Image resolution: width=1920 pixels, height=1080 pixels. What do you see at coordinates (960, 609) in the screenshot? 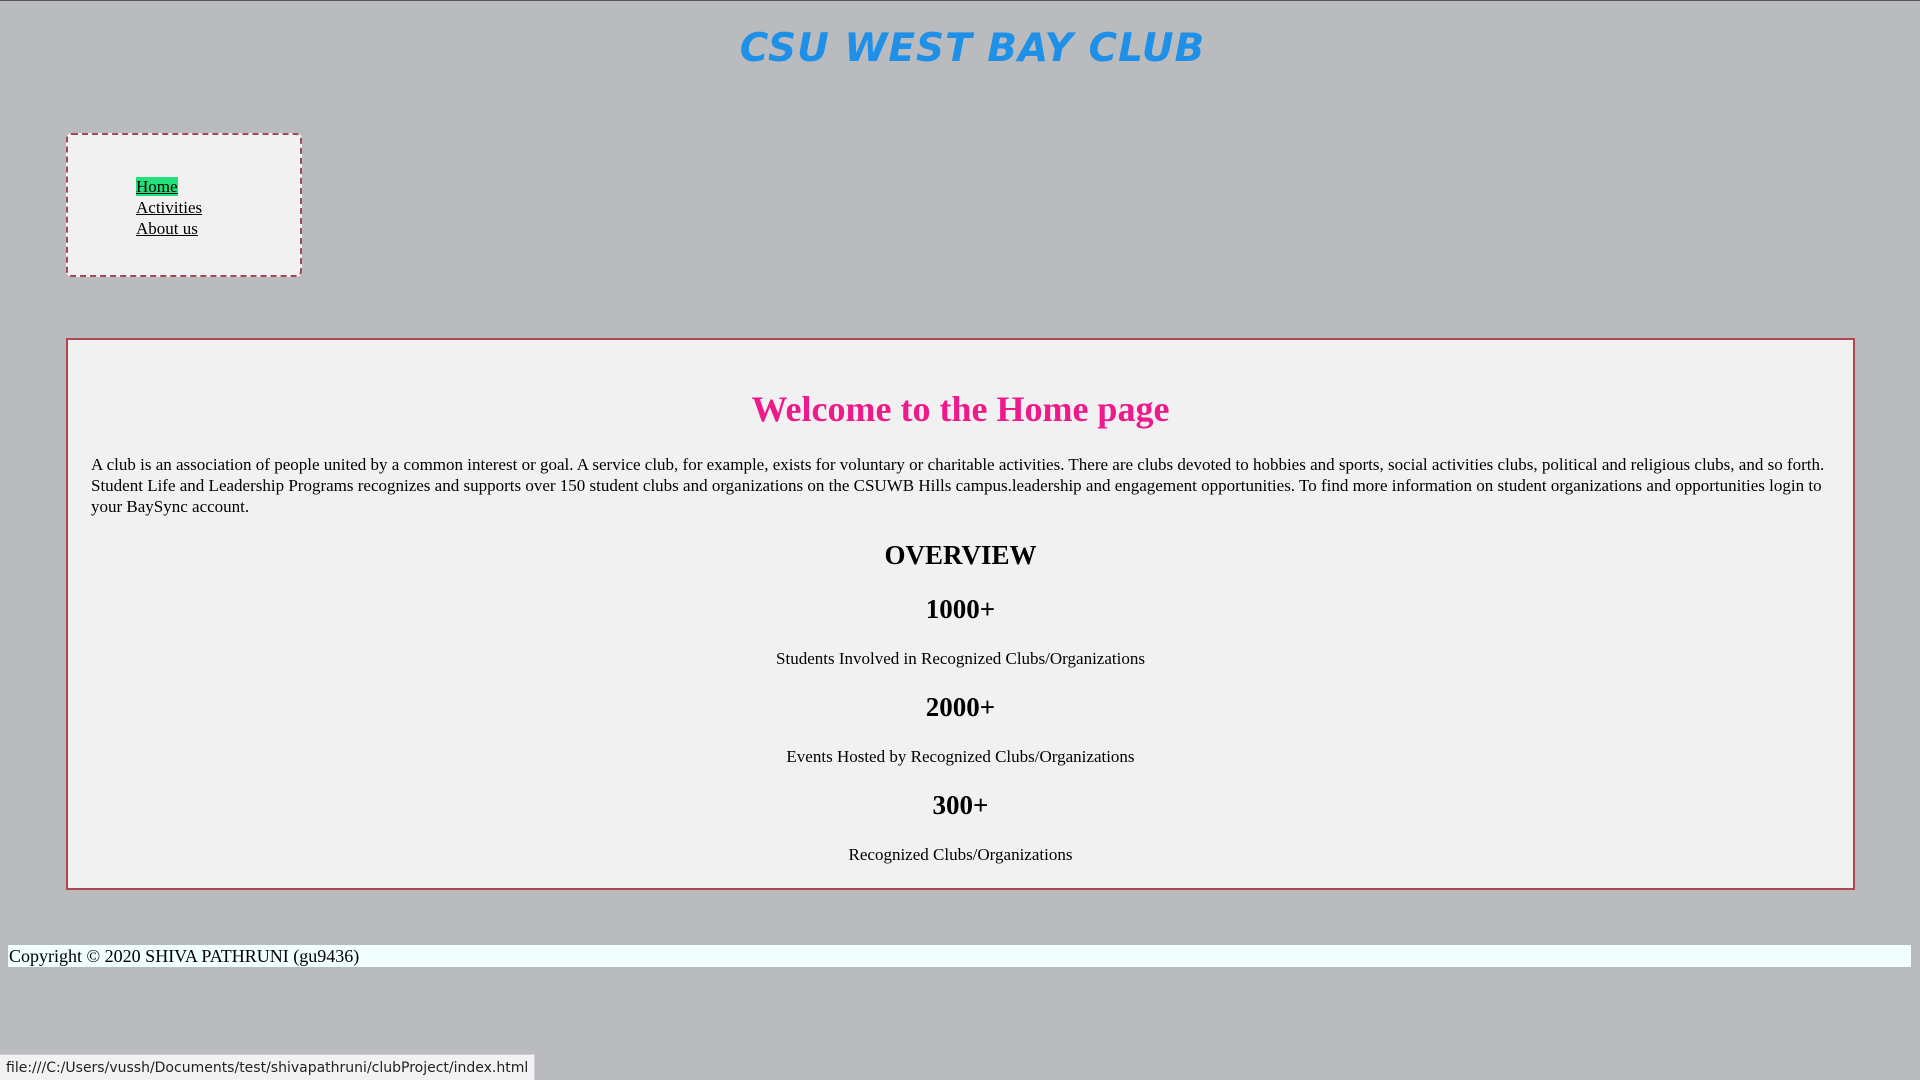
I see `stat-value-students: 1000+` at bounding box center [960, 609].